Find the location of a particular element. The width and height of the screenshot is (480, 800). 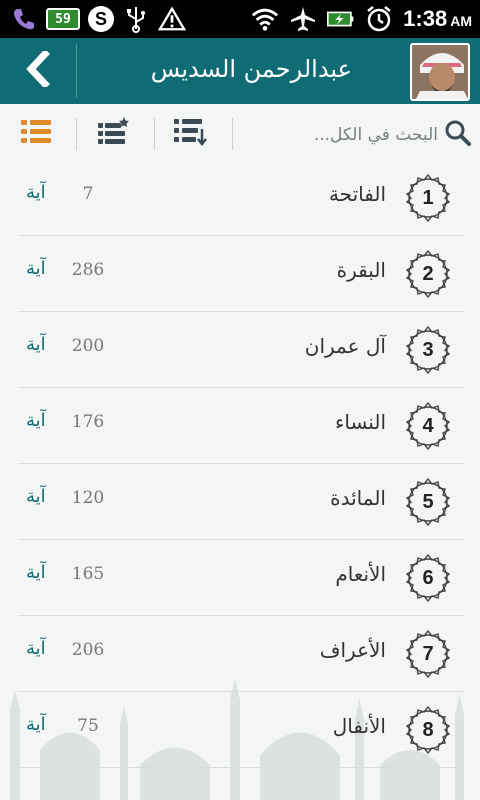

list-icon is located at coordinates (36, 134).